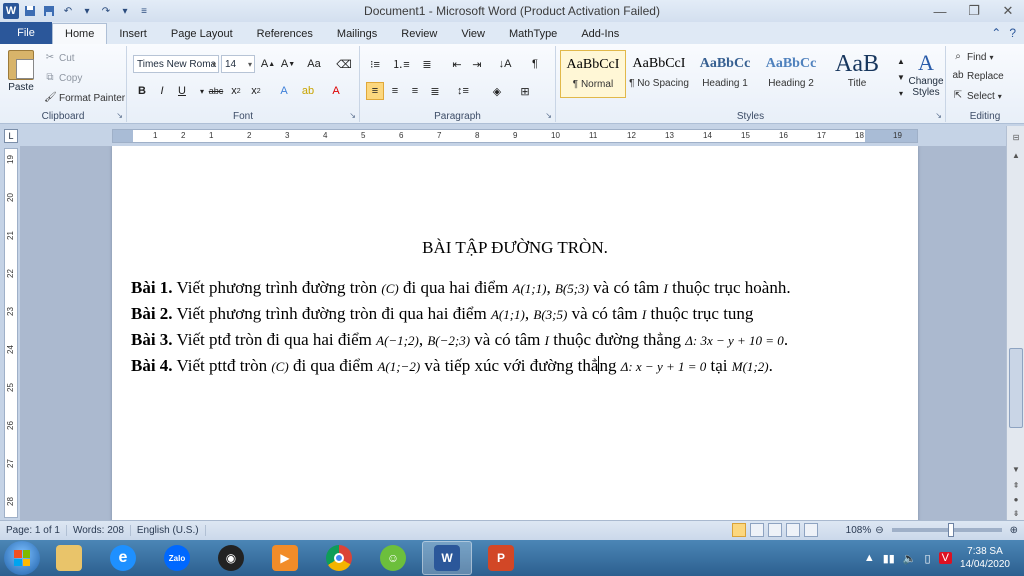  I want to click on bold-icon: B, so click(142, 91).